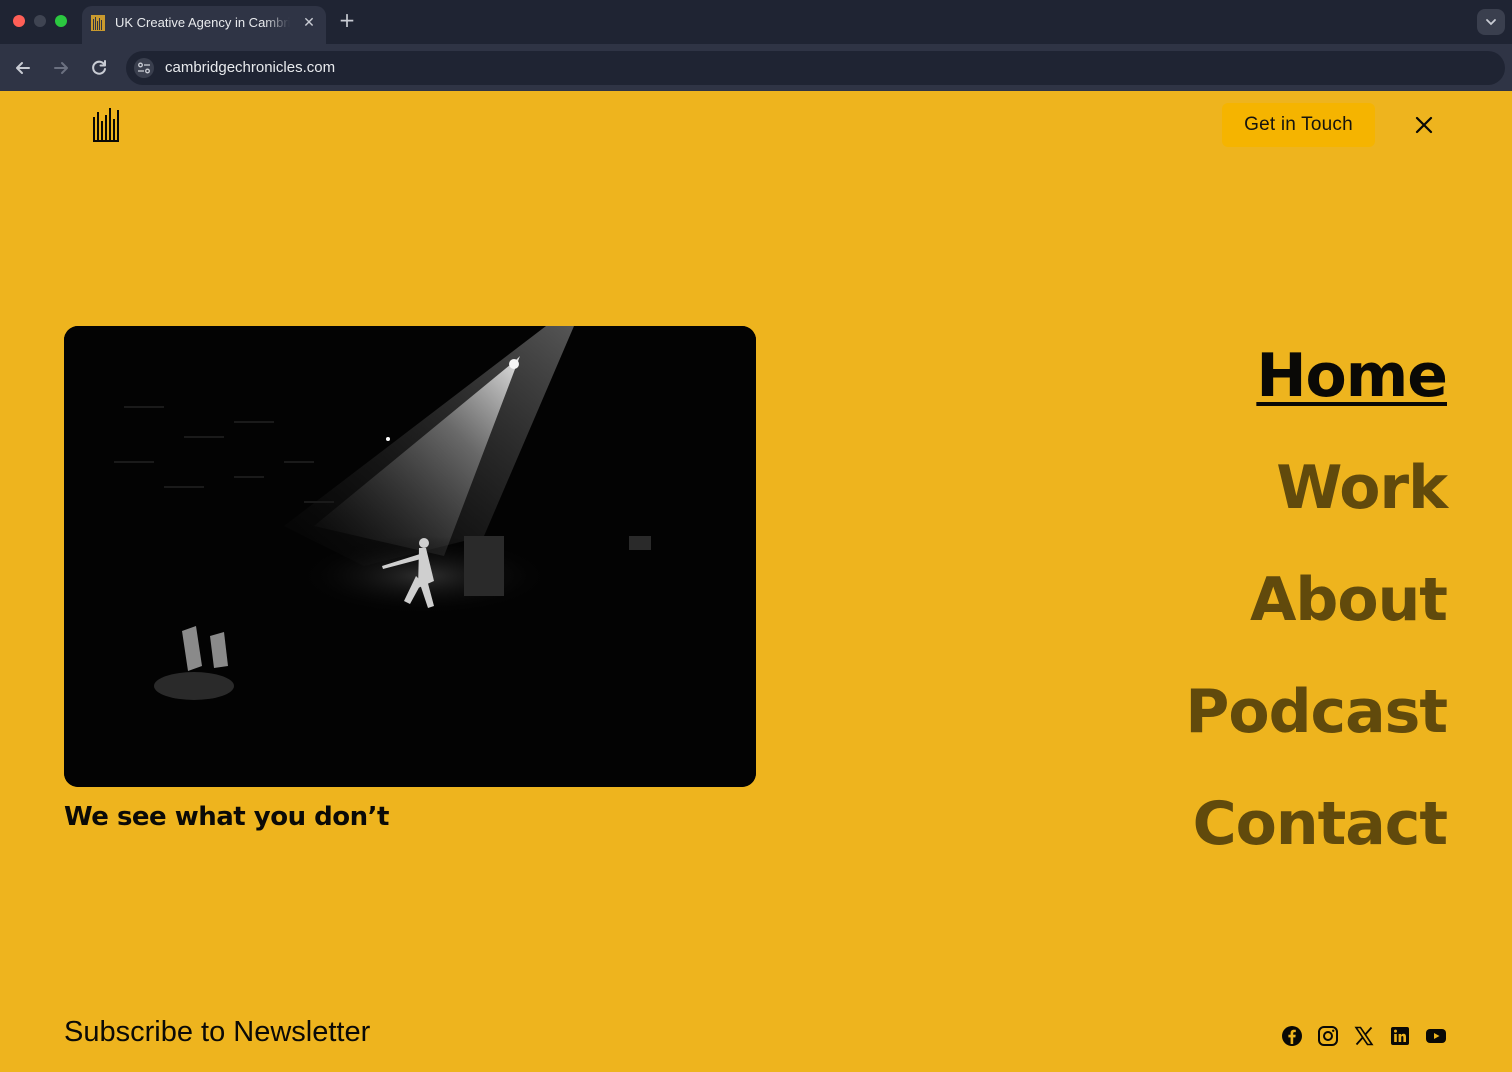  Describe the element at coordinates (61, 21) in the screenshot. I see `maximize-window-button` at that location.